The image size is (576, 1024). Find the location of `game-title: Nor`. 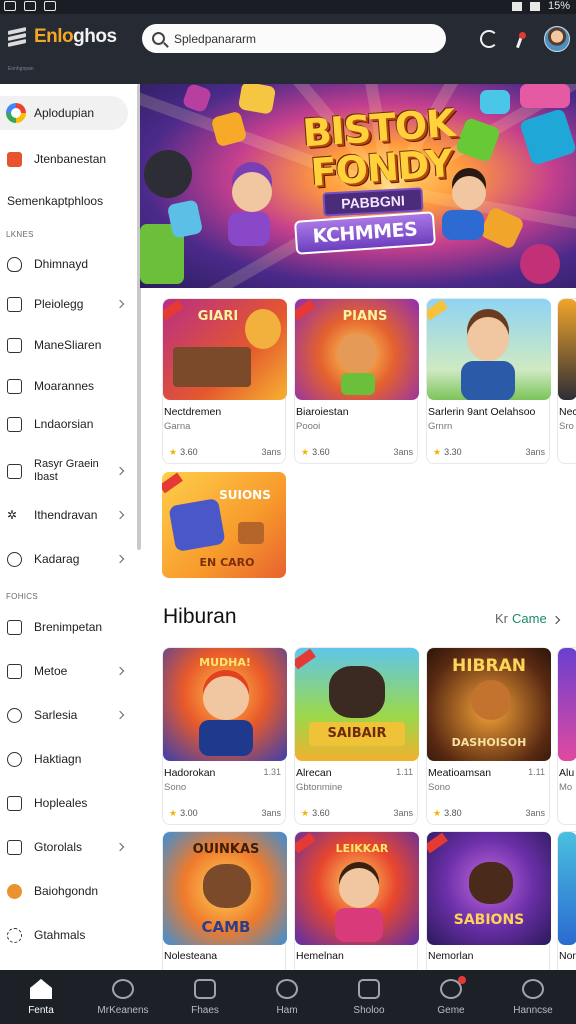

game-title: Nor is located at coordinates (567, 956).